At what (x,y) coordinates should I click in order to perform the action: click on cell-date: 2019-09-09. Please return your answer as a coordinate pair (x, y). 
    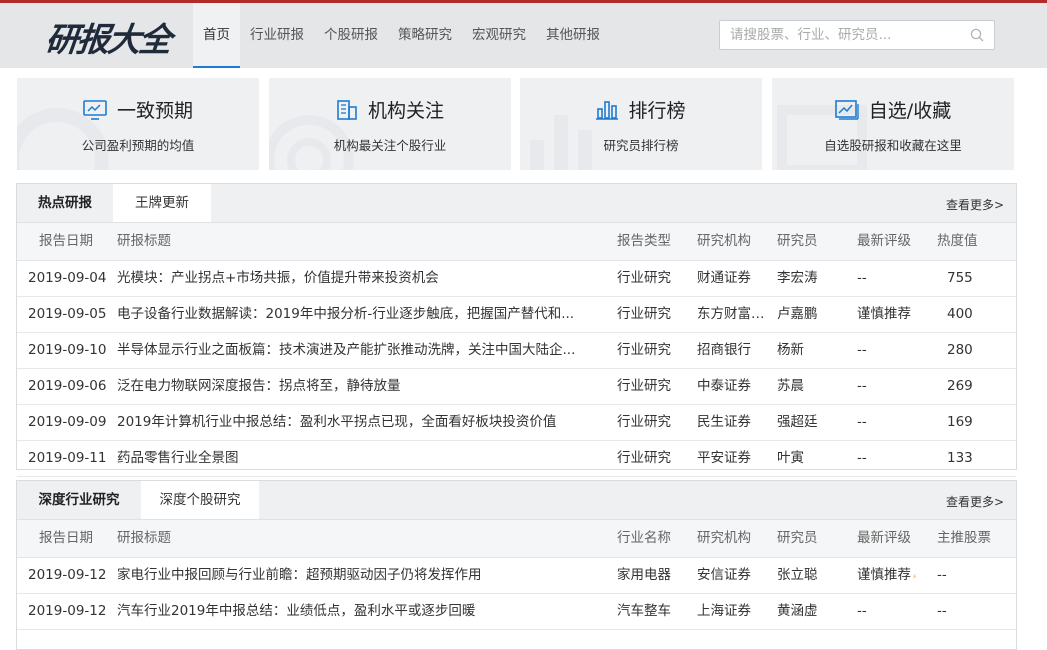
    Looking at the image, I should click on (67, 422).